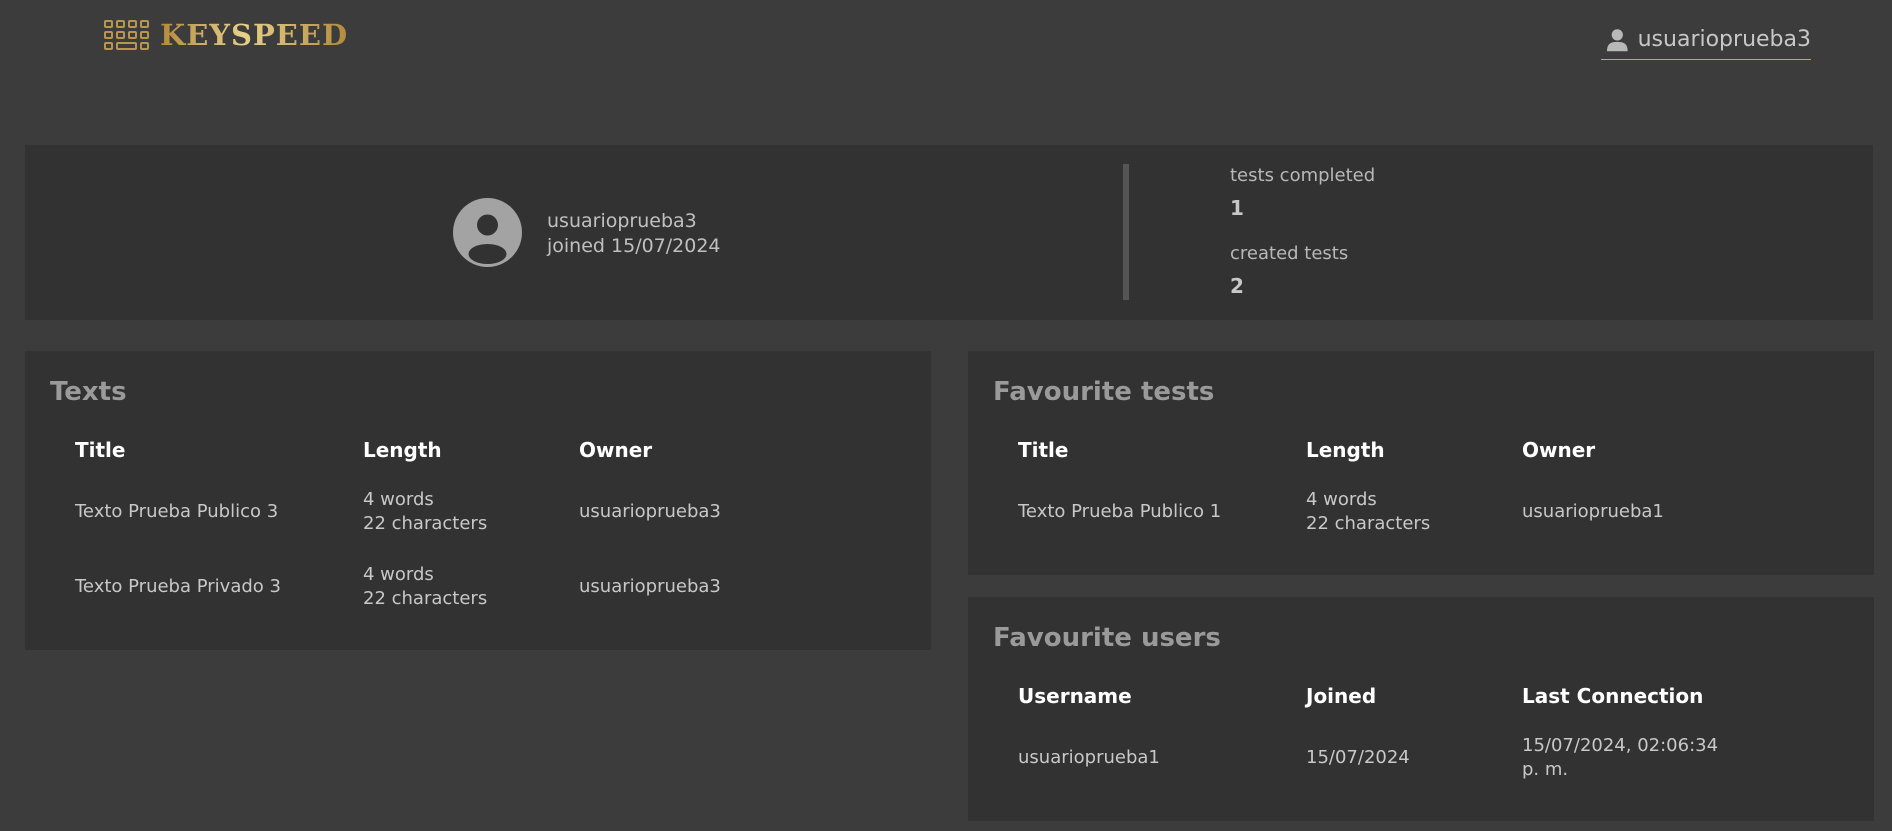 The height and width of the screenshot is (831, 1892). I want to click on row-username: usuarioprueba1, so click(1089, 757).